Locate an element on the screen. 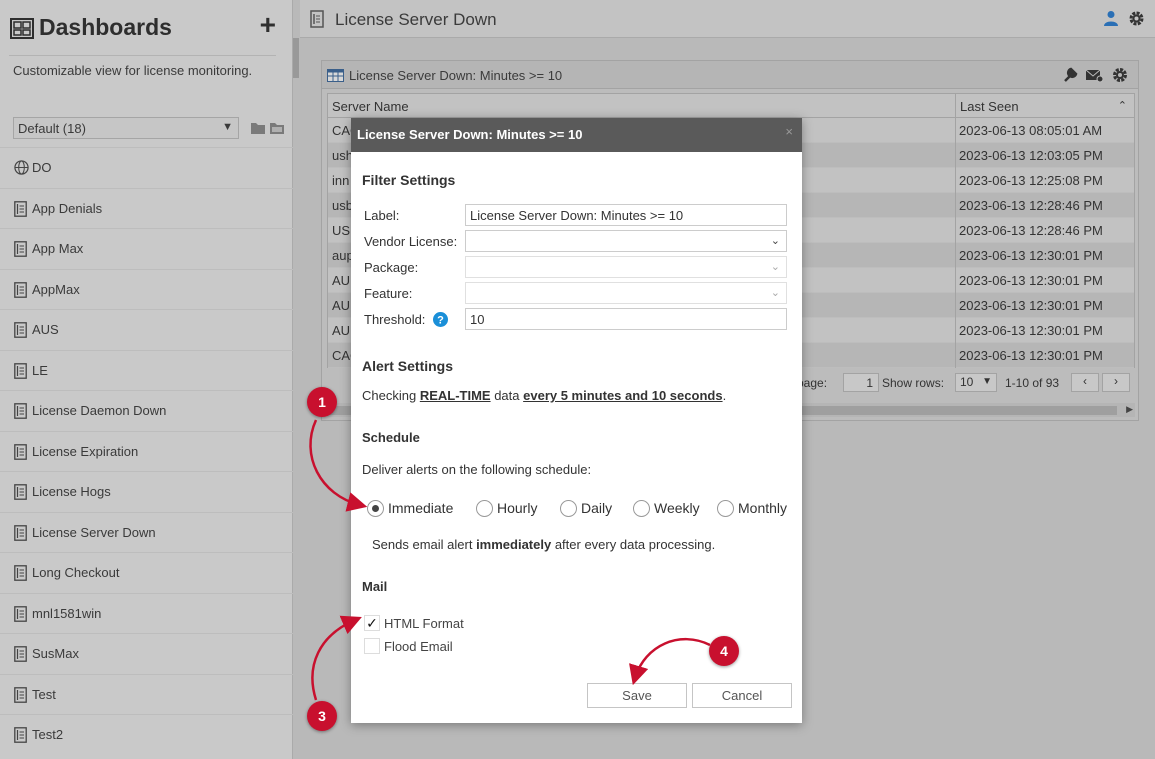  vendor-license-label: Vendor License: is located at coordinates (411, 241).